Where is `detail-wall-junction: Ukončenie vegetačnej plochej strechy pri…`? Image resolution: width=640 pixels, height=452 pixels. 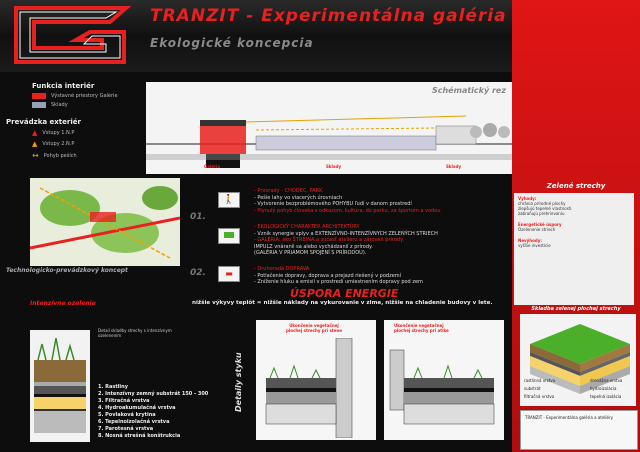
detail-wall-junction: Ukončenie vegetačnej plochej strechy pri… is located at coordinates (316, 380).